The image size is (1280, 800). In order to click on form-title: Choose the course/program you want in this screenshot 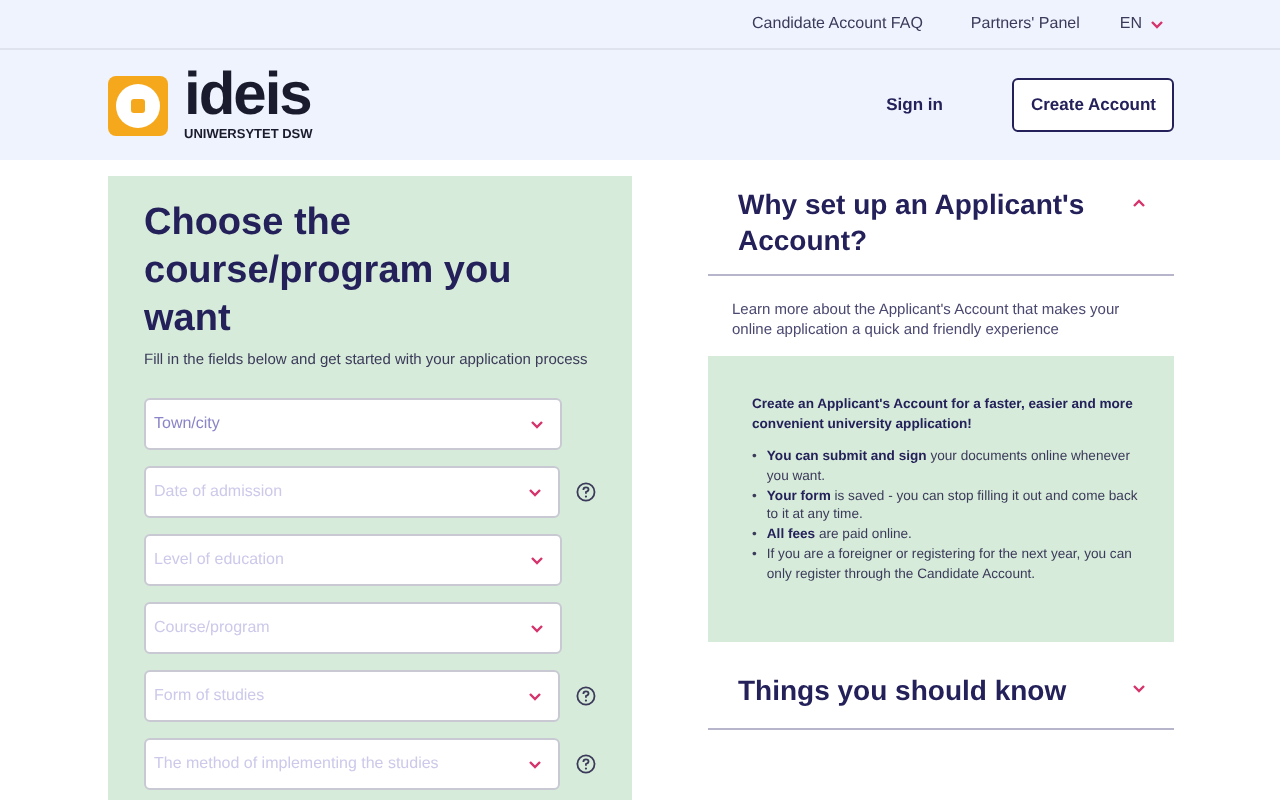, I will do `click(329, 271)`.